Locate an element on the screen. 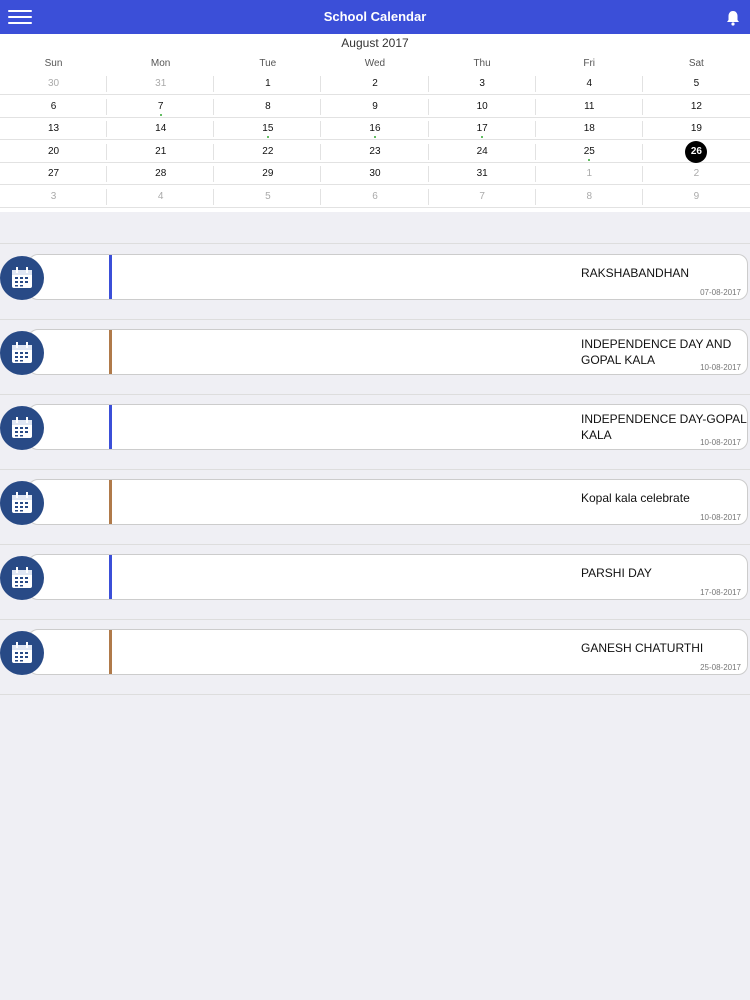 Image resolution: width=750 pixels, height=1000 pixels. day-number: 4 is located at coordinates (160, 196).